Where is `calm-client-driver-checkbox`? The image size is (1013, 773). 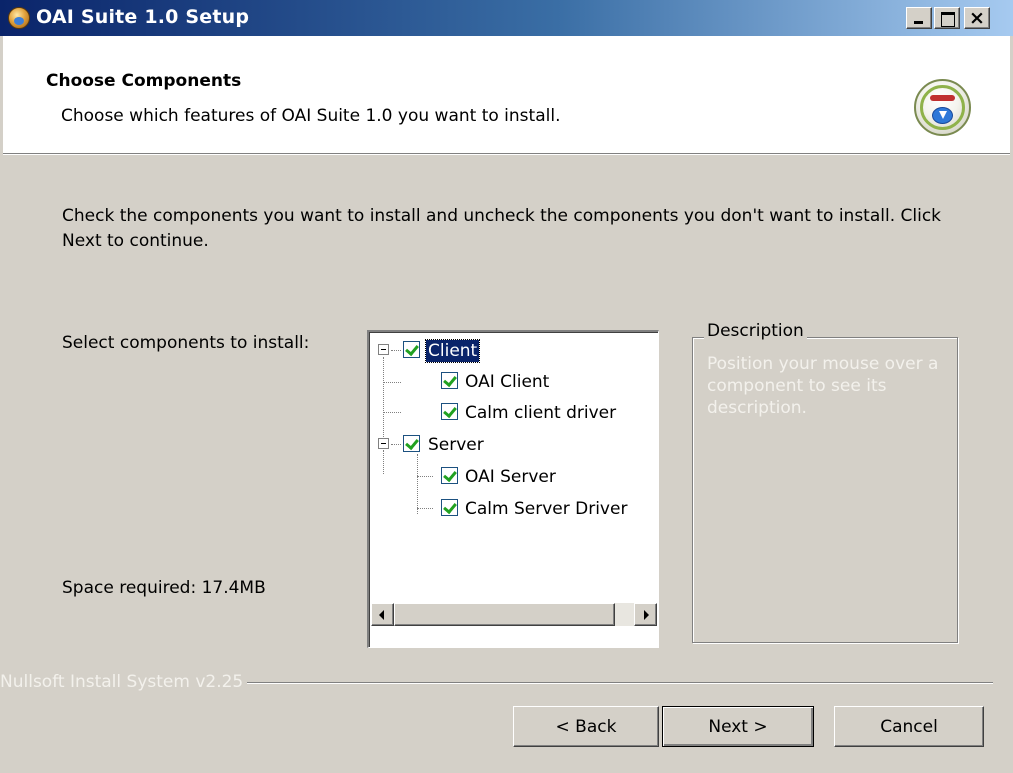 calm-client-driver-checkbox is located at coordinates (449, 411).